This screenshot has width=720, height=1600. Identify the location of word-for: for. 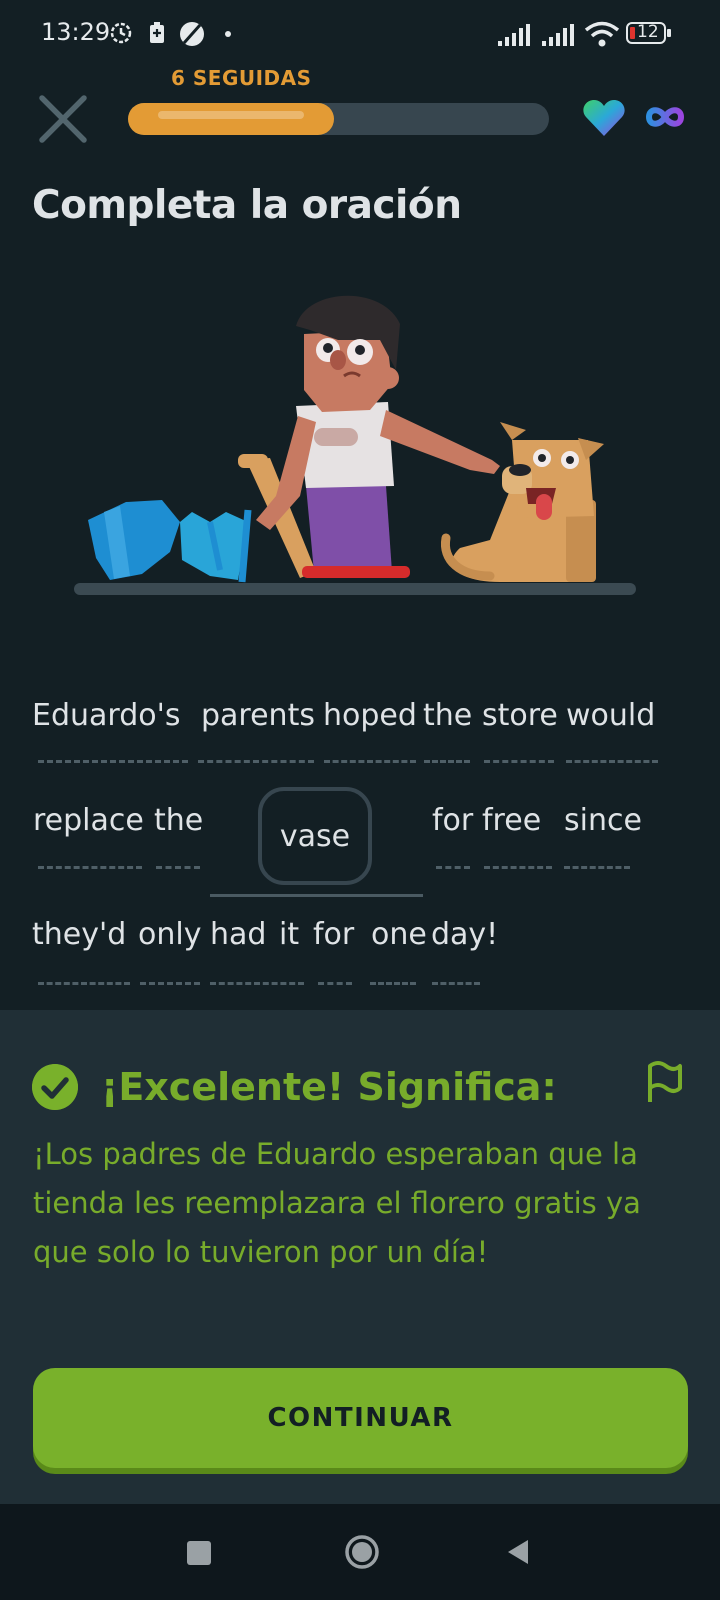
(452, 820).